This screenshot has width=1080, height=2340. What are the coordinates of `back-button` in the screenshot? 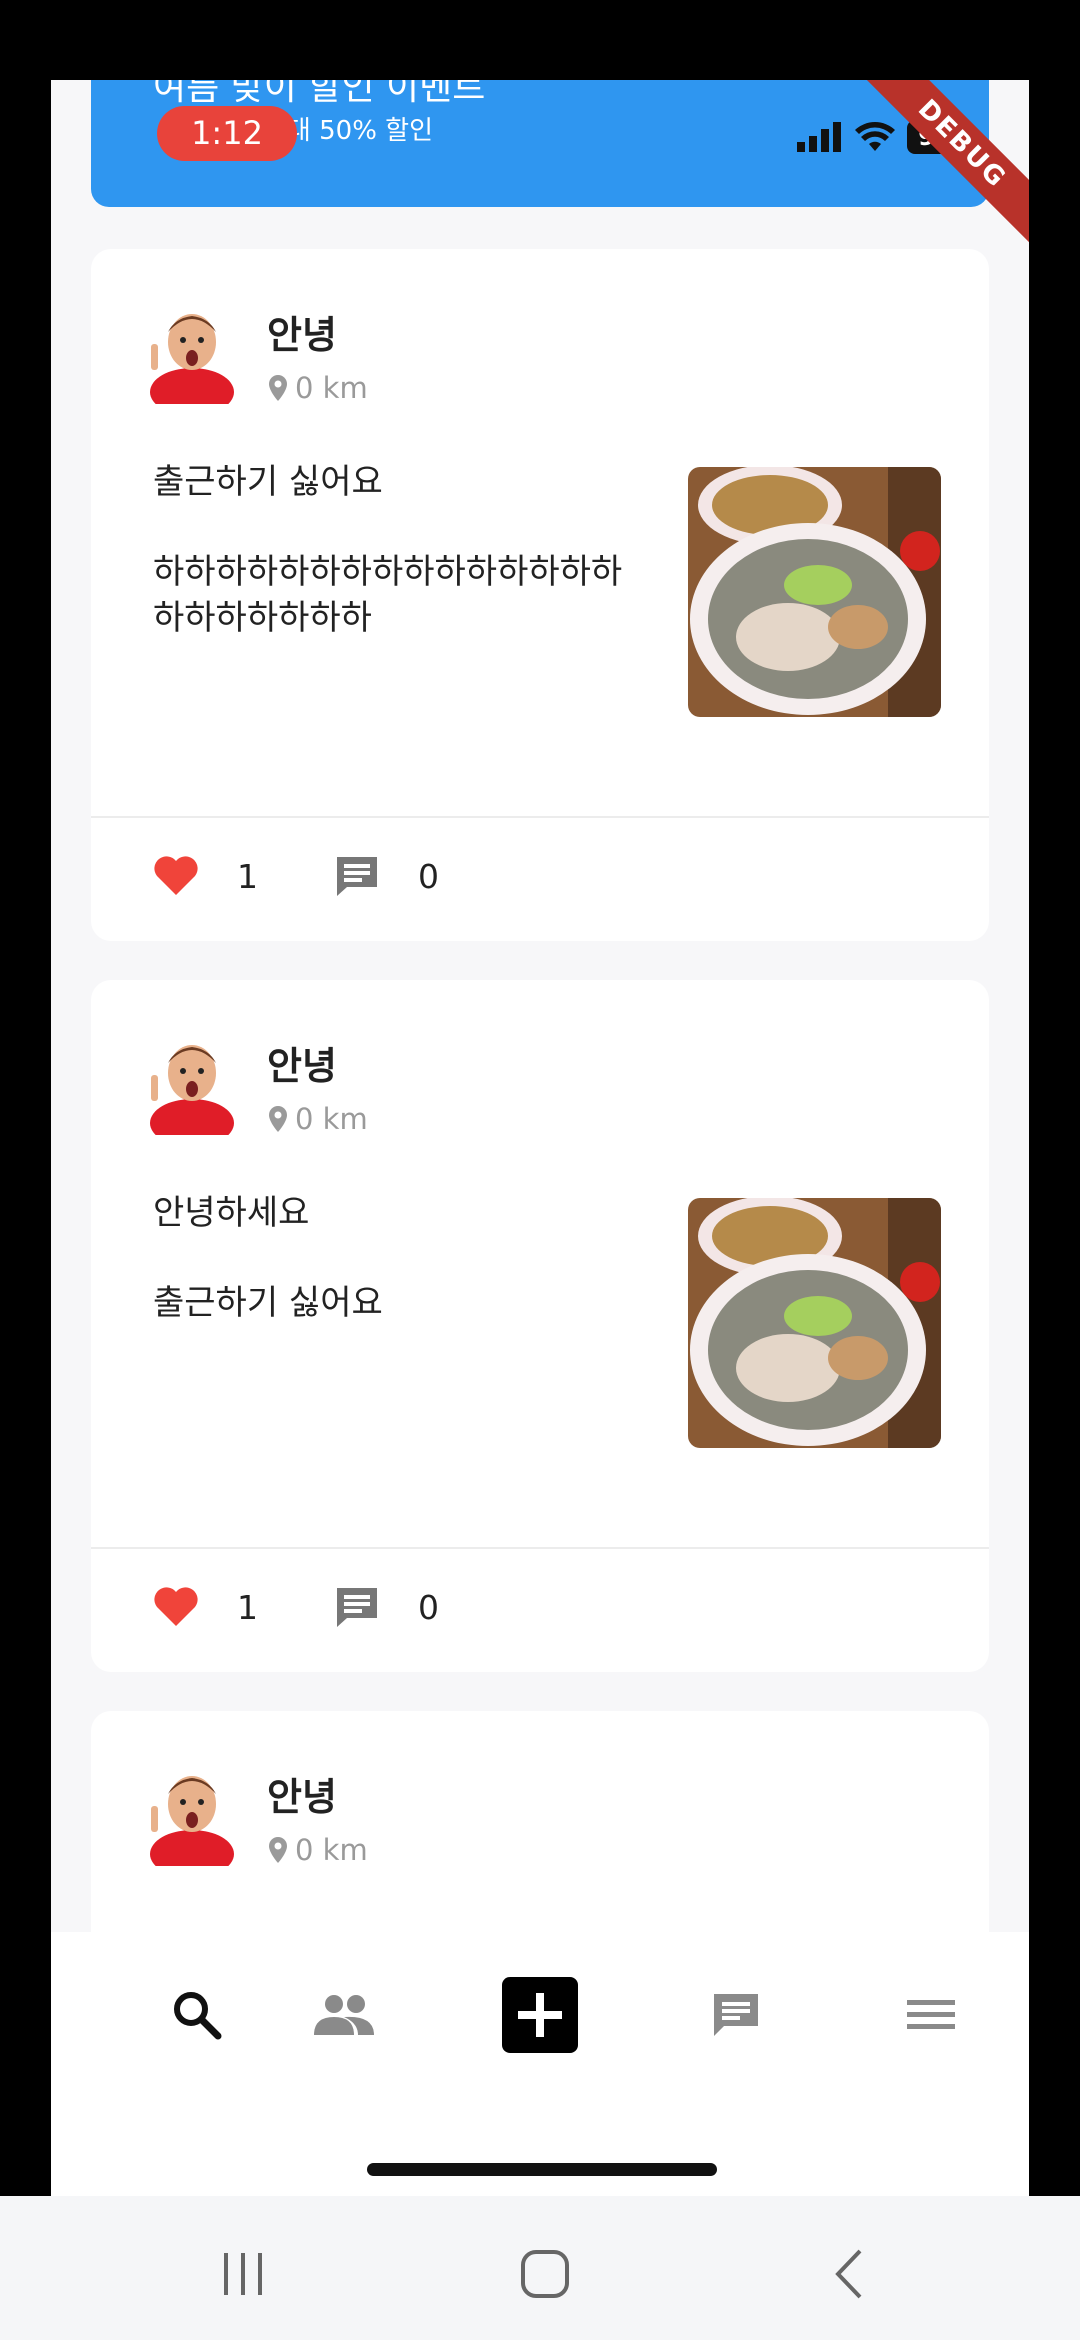 It's located at (850, 2274).